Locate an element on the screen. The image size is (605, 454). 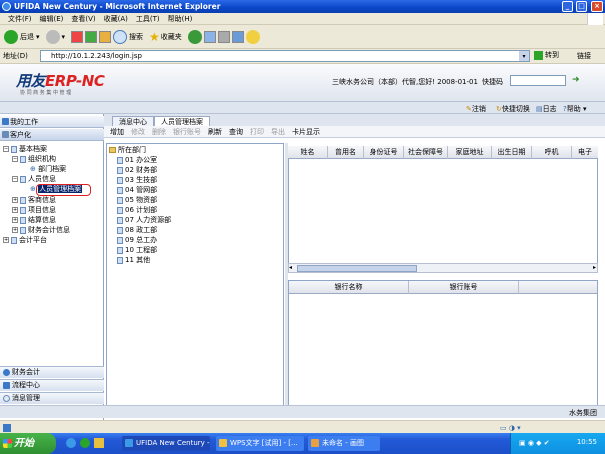
menu-tools: 工具(T) is located at coordinates (148, 19).